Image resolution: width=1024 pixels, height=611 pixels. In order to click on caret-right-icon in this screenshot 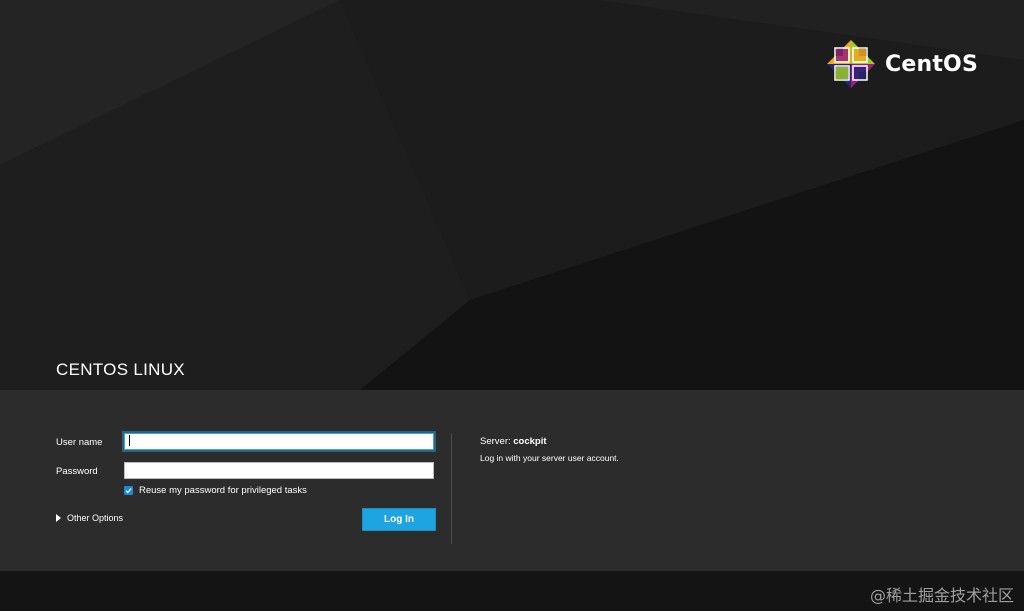, I will do `click(58, 518)`.